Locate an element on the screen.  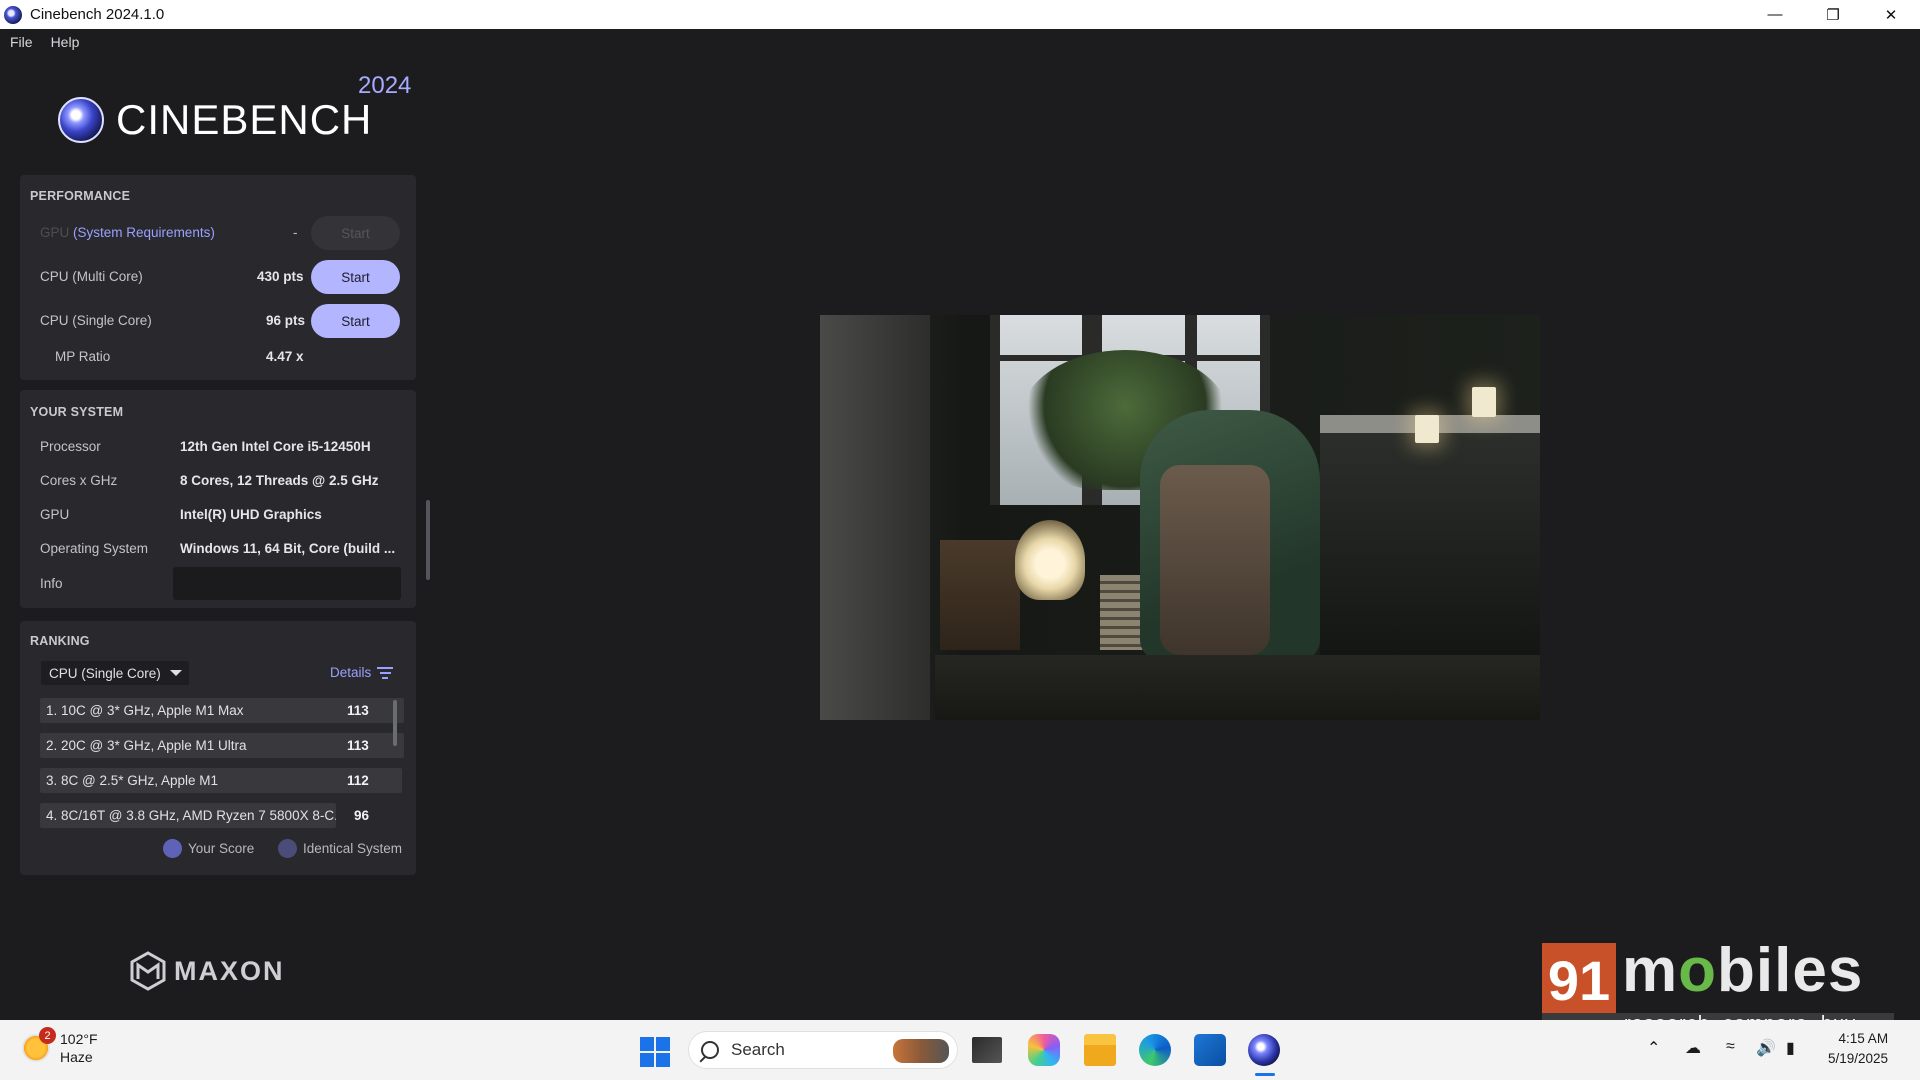
filter-icon is located at coordinates (385, 672).